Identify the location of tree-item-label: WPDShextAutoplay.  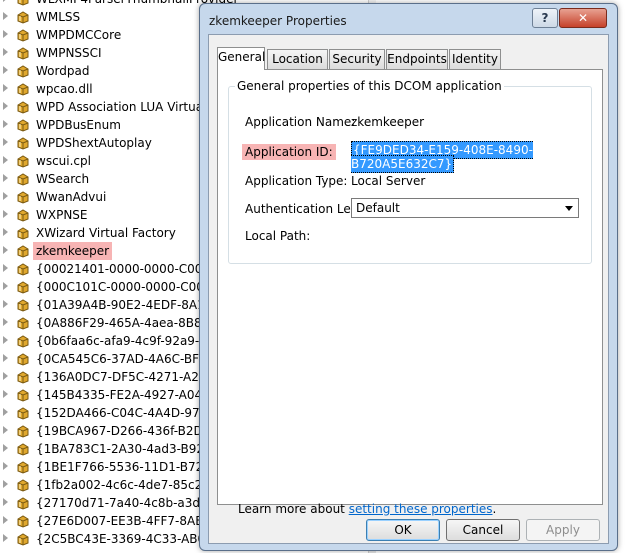
(94, 143).